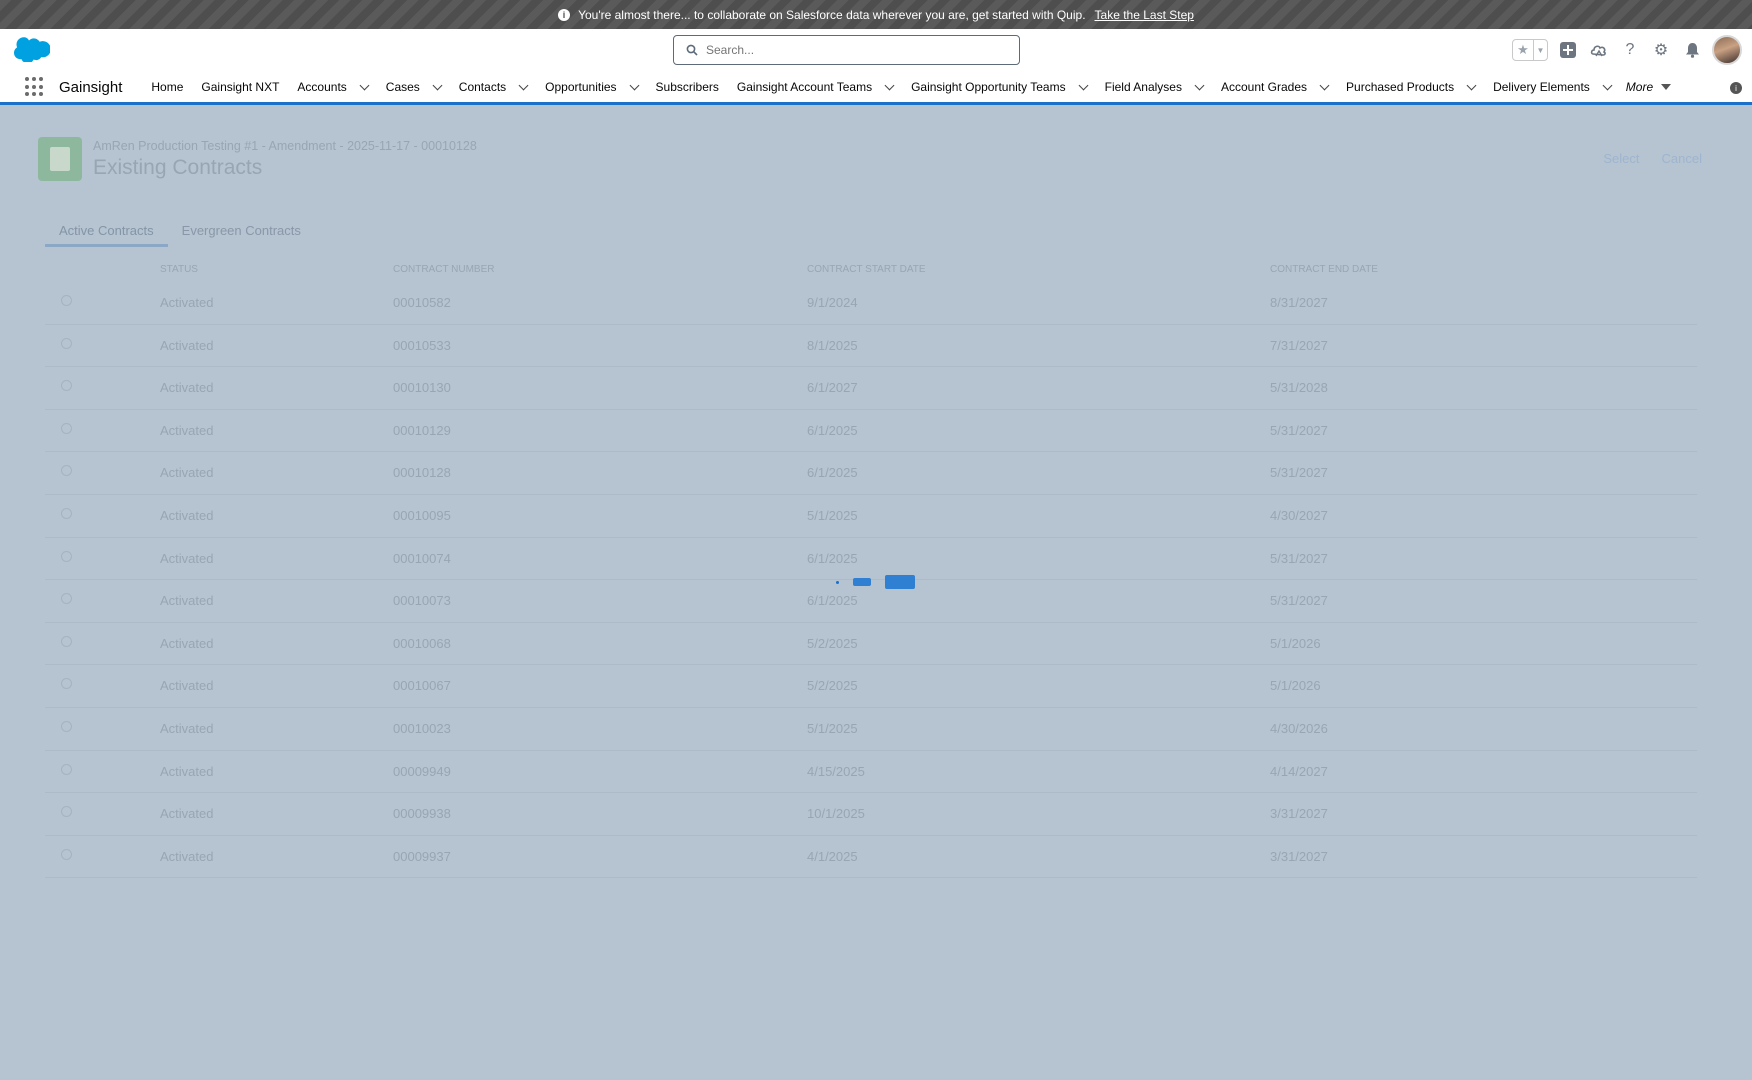  Describe the element at coordinates (871, 814) in the screenshot. I see `table-row: Activated 00009938 10/1/2025 3/31/2027` at that location.